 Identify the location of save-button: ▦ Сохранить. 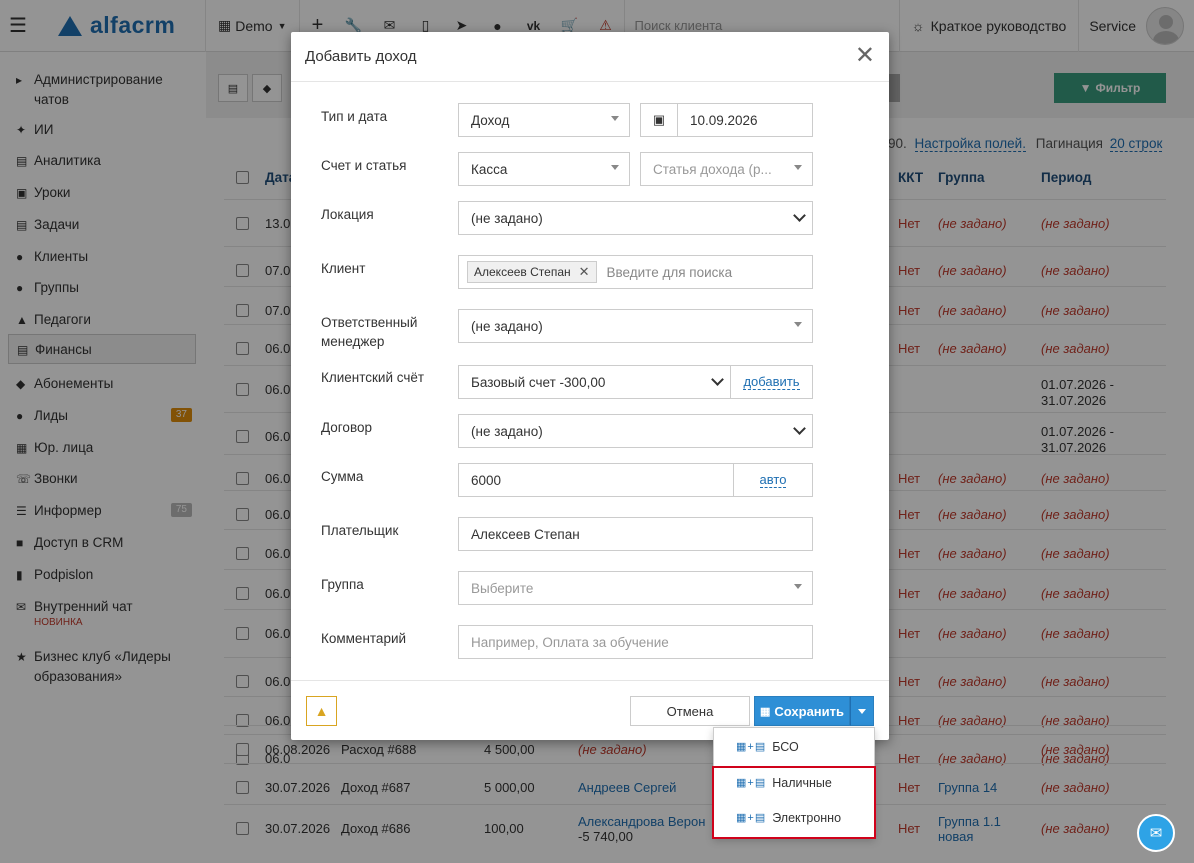
(802, 711).